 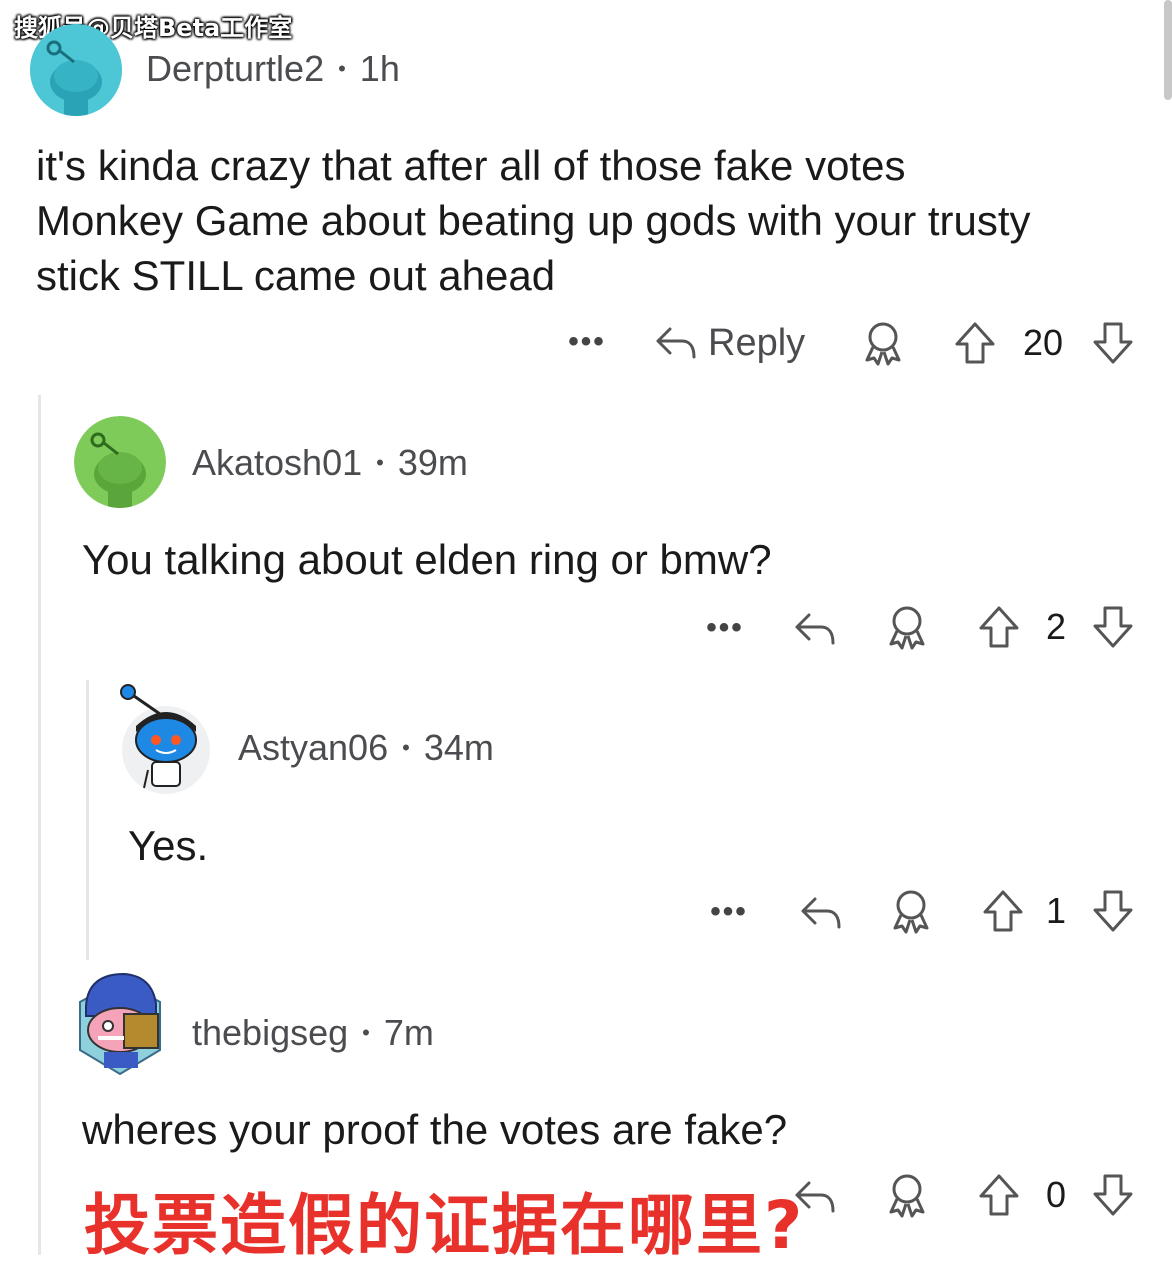 What do you see at coordinates (379, 68) in the screenshot?
I see `comment-1-age: 1h` at bounding box center [379, 68].